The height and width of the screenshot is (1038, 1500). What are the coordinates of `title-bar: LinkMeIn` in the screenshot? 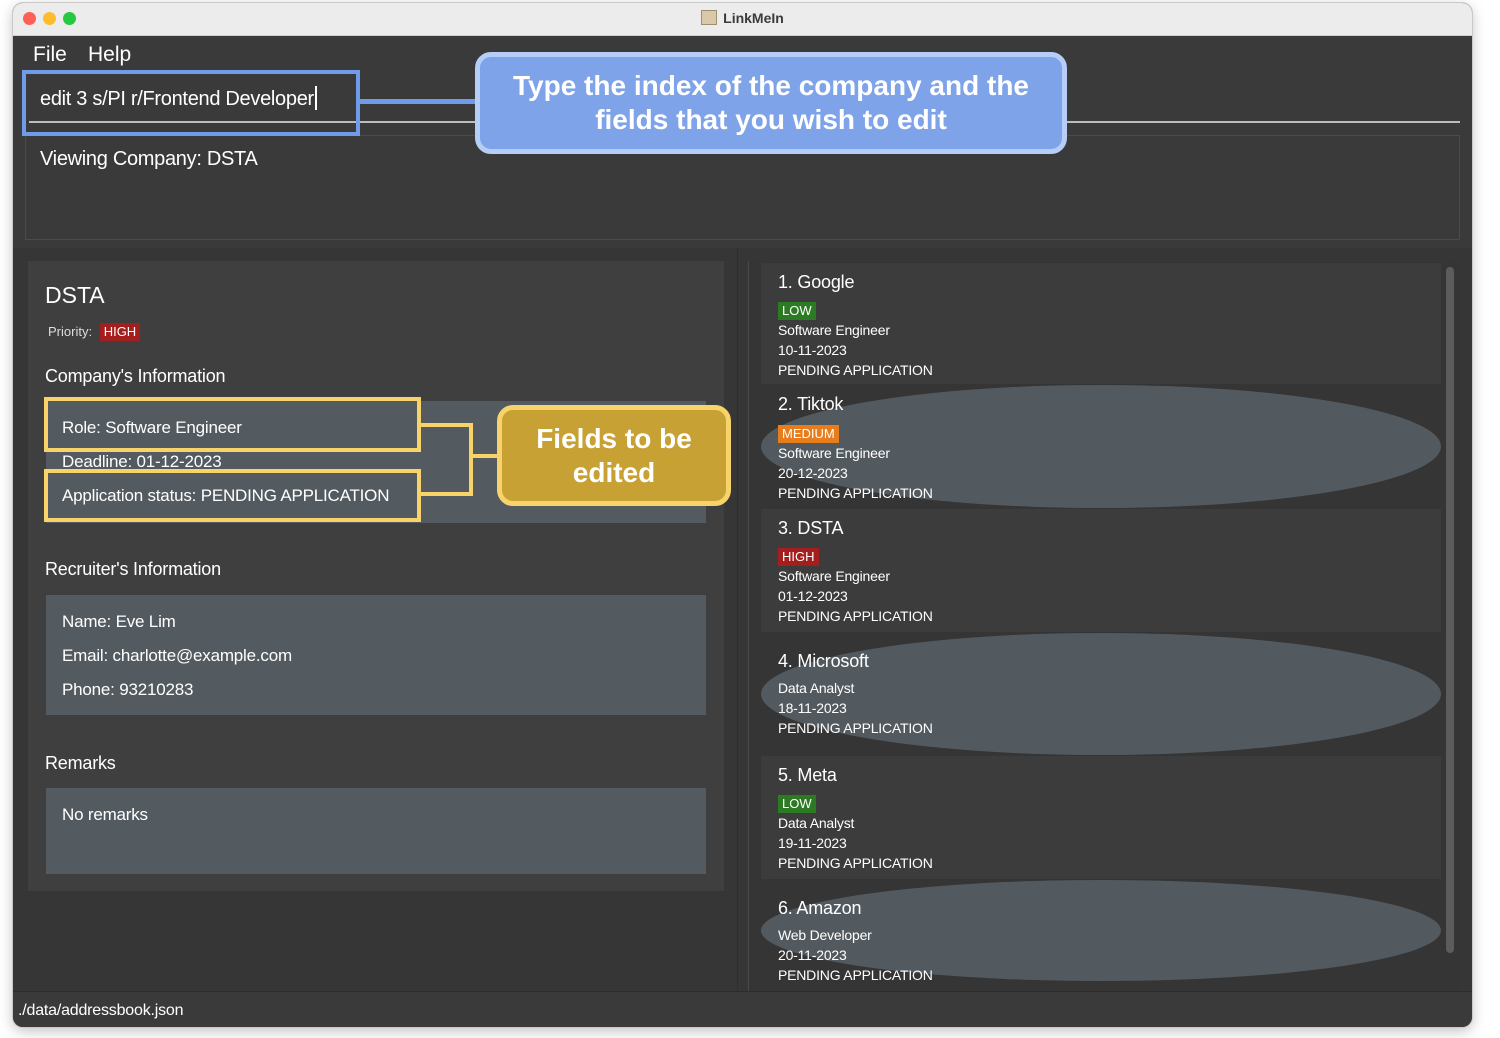 It's located at (742, 19).